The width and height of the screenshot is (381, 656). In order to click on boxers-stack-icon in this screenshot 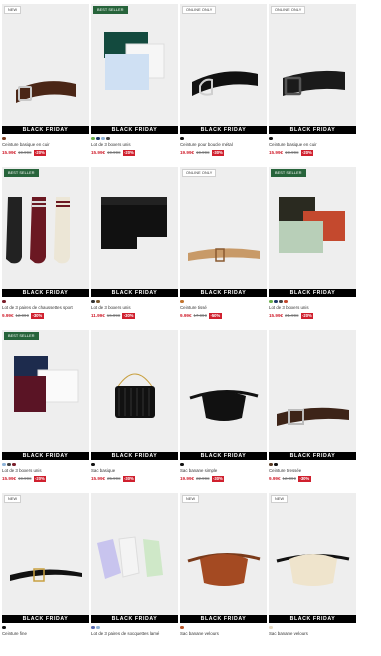, I will do `click(134, 61)`.